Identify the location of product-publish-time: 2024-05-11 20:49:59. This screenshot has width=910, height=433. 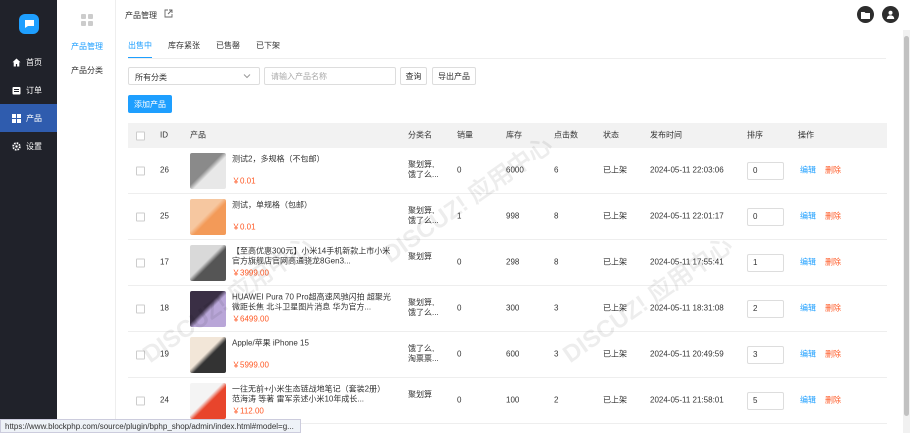
(687, 354).